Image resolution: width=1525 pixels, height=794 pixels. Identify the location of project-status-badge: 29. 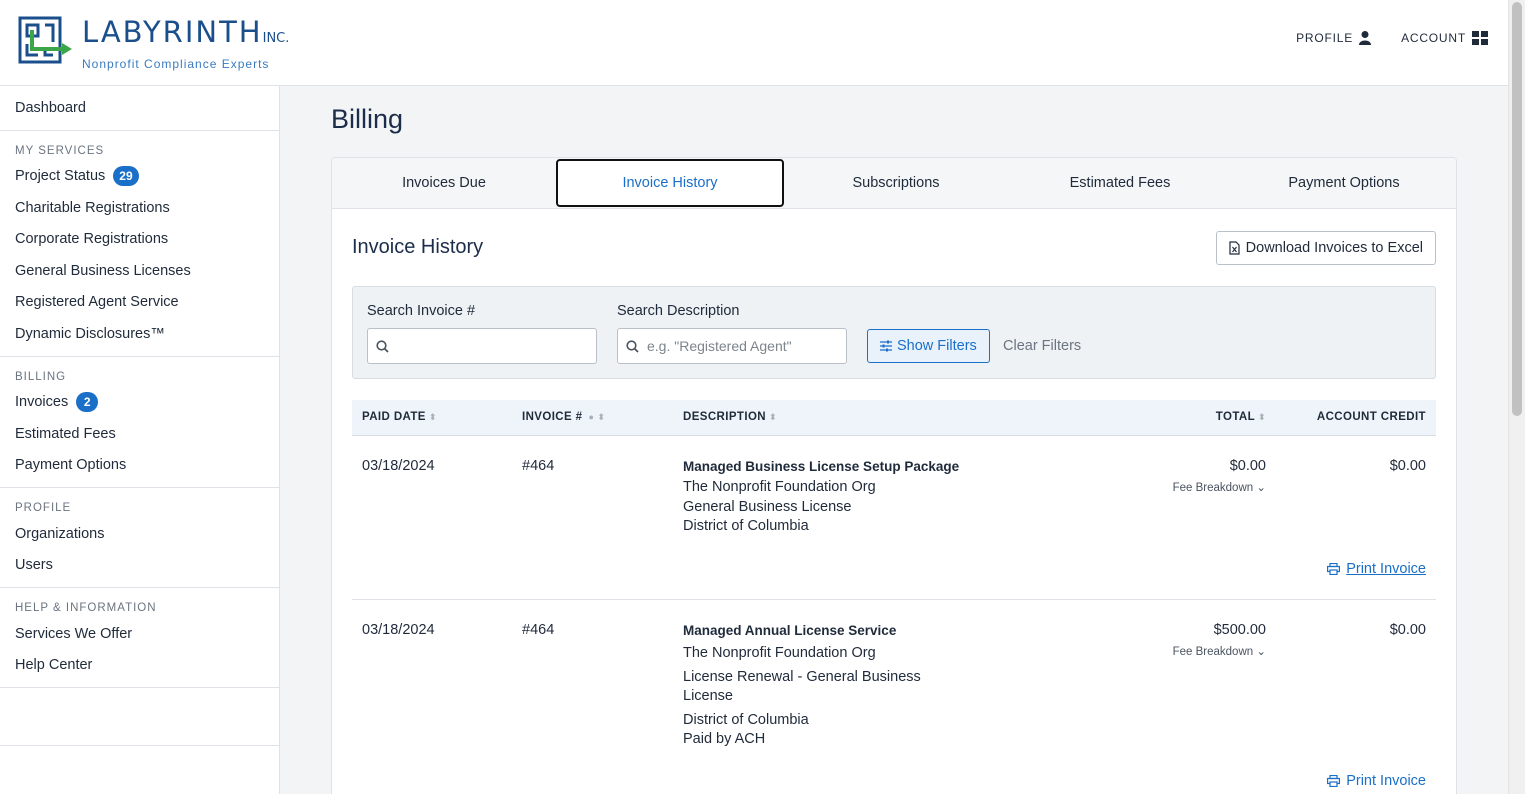
(126, 176).